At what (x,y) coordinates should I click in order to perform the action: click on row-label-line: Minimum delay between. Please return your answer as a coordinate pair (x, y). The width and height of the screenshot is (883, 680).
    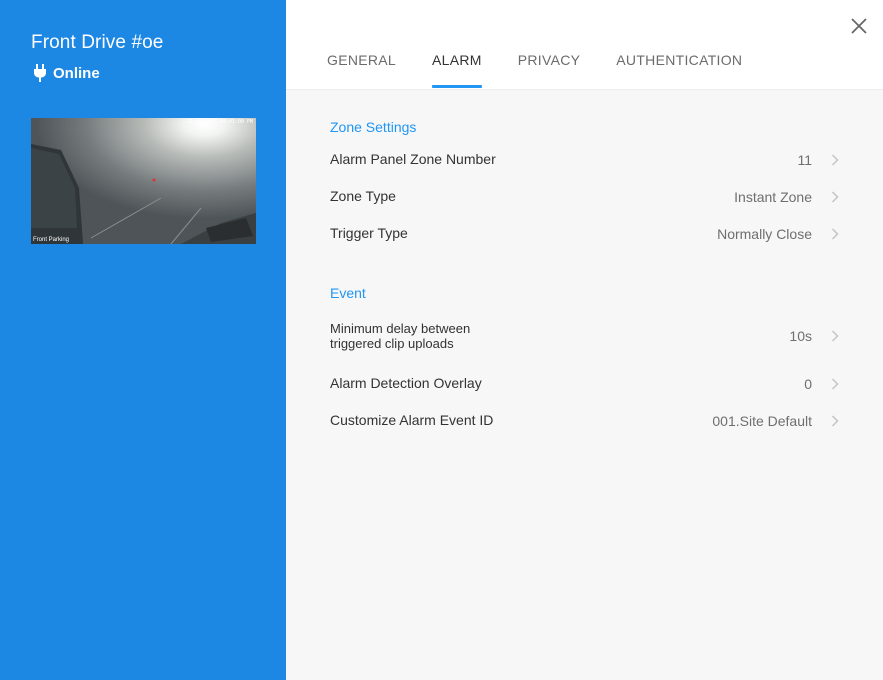
    Looking at the image, I should click on (400, 328).